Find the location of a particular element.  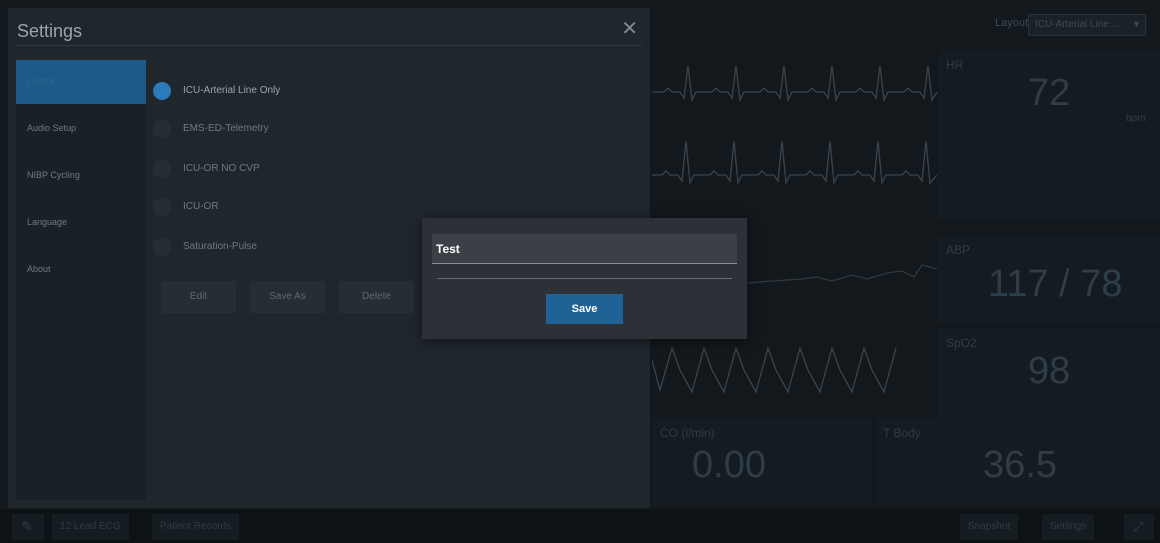

abp-label: ABP is located at coordinates (958, 250).